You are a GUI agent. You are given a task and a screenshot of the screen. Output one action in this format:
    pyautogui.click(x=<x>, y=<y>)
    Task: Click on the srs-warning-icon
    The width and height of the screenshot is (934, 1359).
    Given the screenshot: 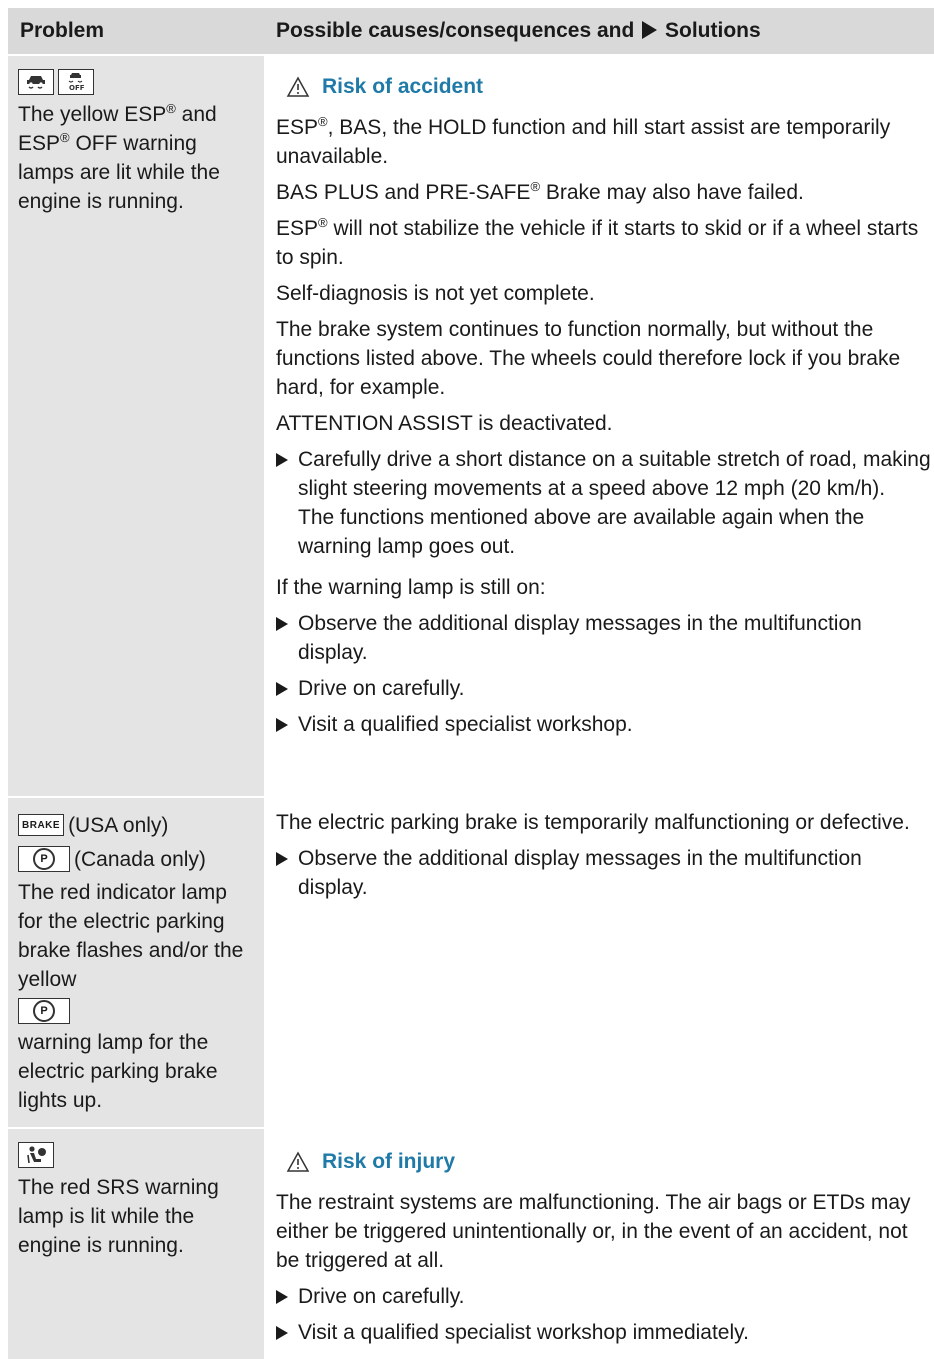 What is the action you would take?
    pyautogui.click(x=36, y=1155)
    